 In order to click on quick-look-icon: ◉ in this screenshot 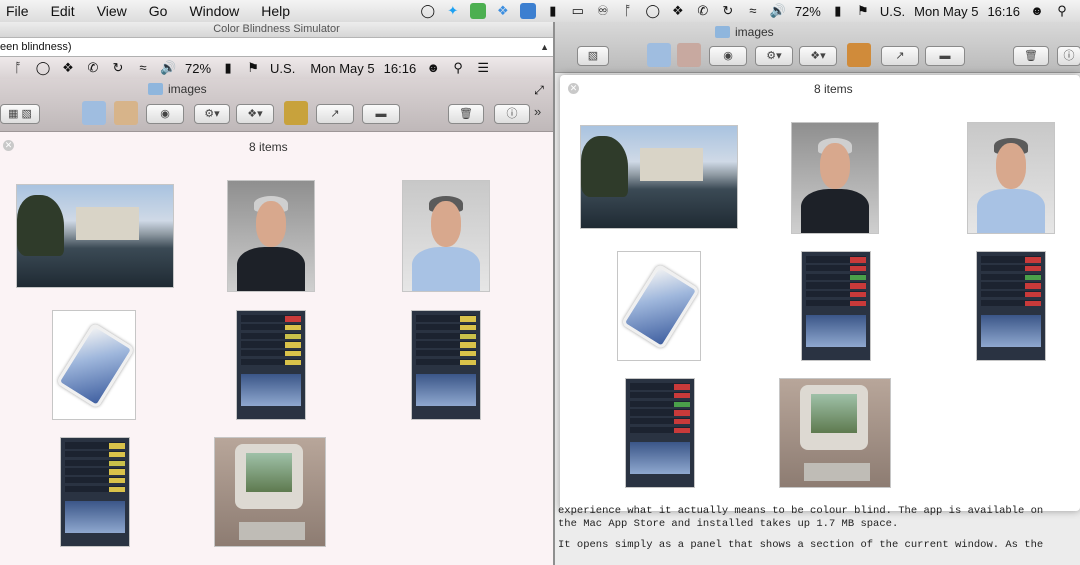, I will do `click(165, 114)`.